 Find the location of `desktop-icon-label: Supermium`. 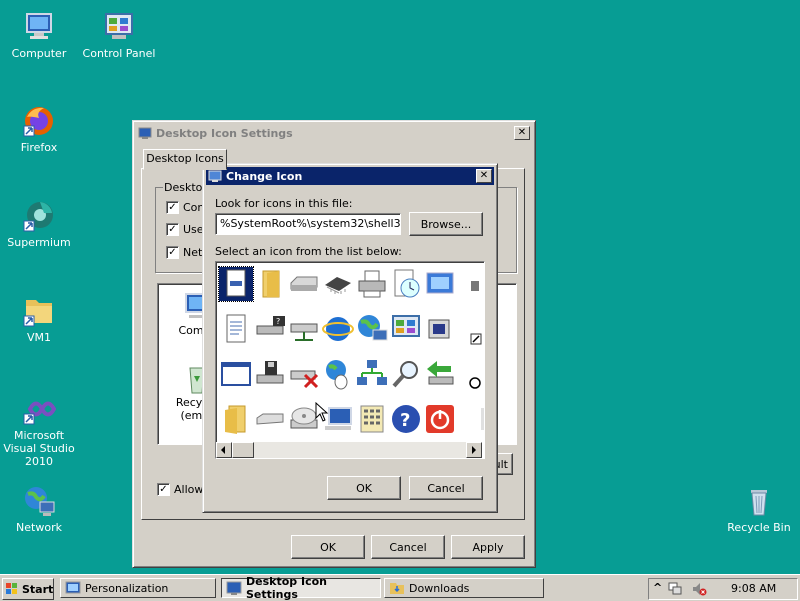

desktop-icon-label: Supermium is located at coordinates (39, 242).